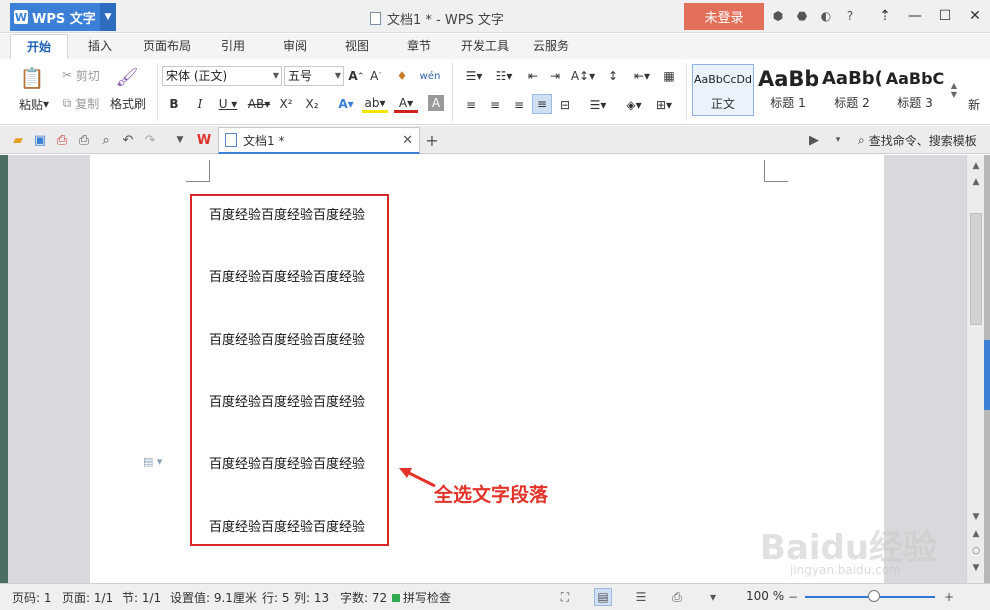 The height and width of the screenshot is (610, 990). Describe the element at coordinates (583, 76) in the screenshot. I see `char-scale-icon: A↕▾` at that location.